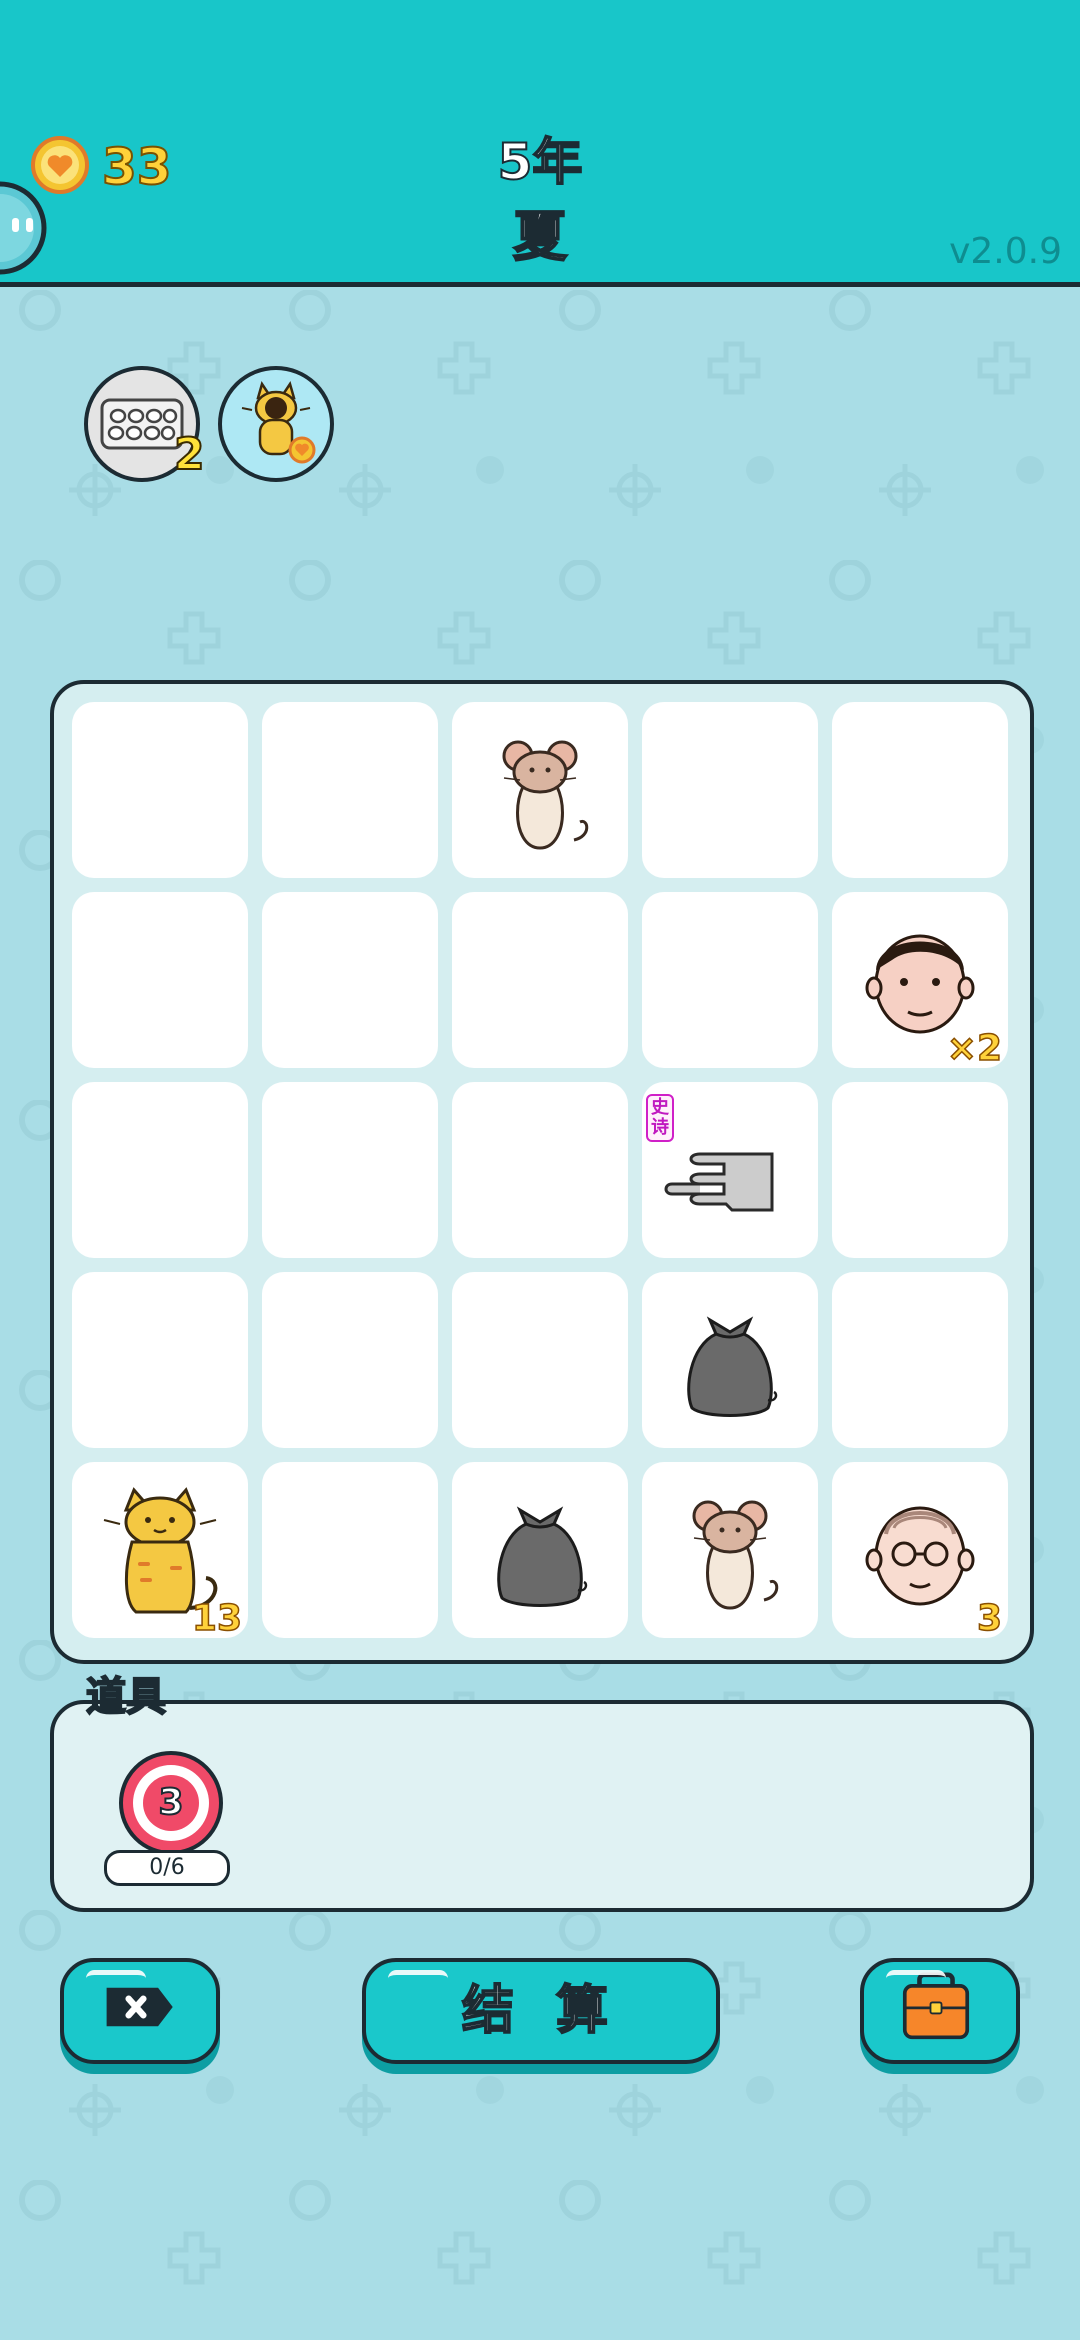 Image resolution: width=1080 pixels, height=2340 pixels. I want to click on year-label: 5年, so click(540, 162).